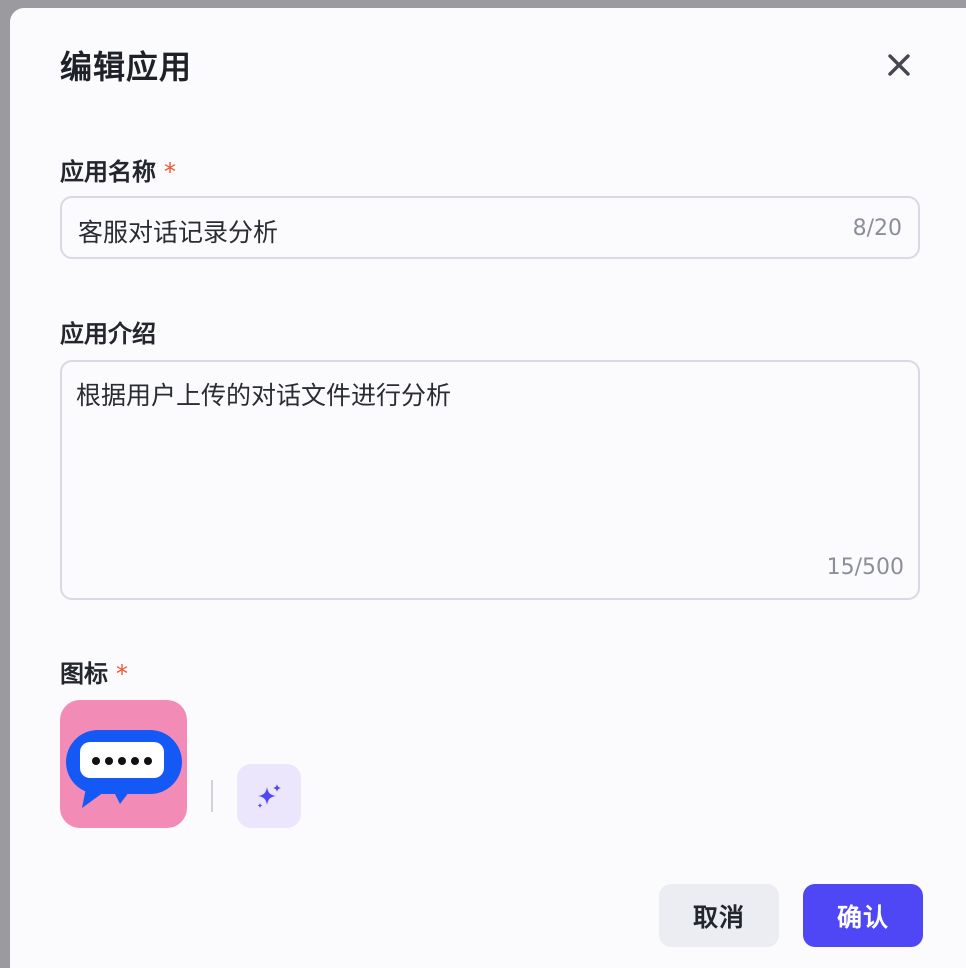 The width and height of the screenshot is (966, 968). I want to click on app-description-label: 应用介绍, so click(108, 334).